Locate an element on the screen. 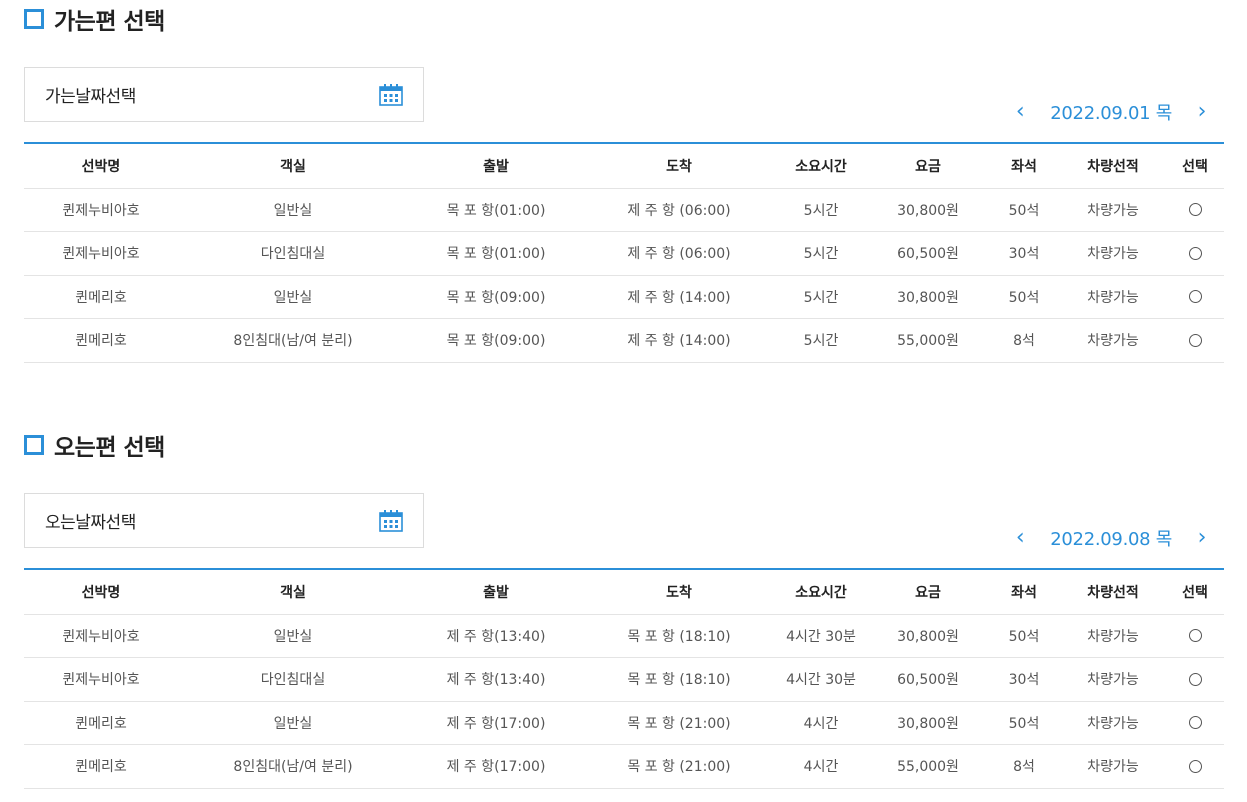  return-current-date: 2022.09.08 목 is located at coordinates (1111, 539).